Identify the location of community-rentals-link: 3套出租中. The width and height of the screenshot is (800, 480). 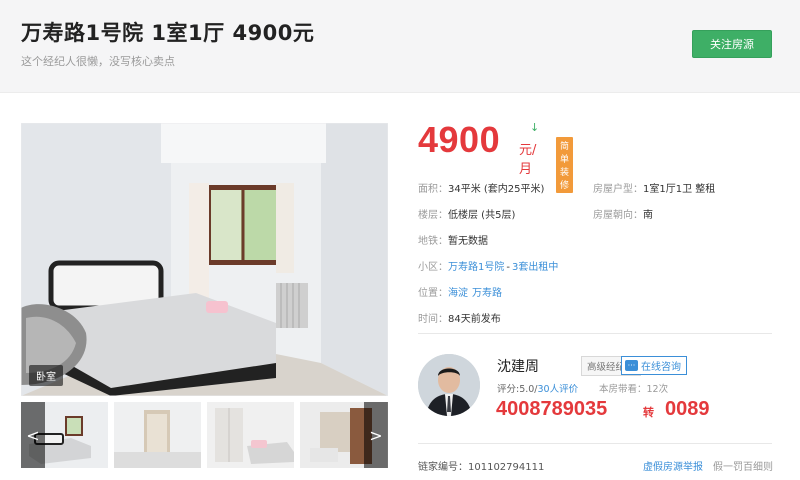
(535, 267).